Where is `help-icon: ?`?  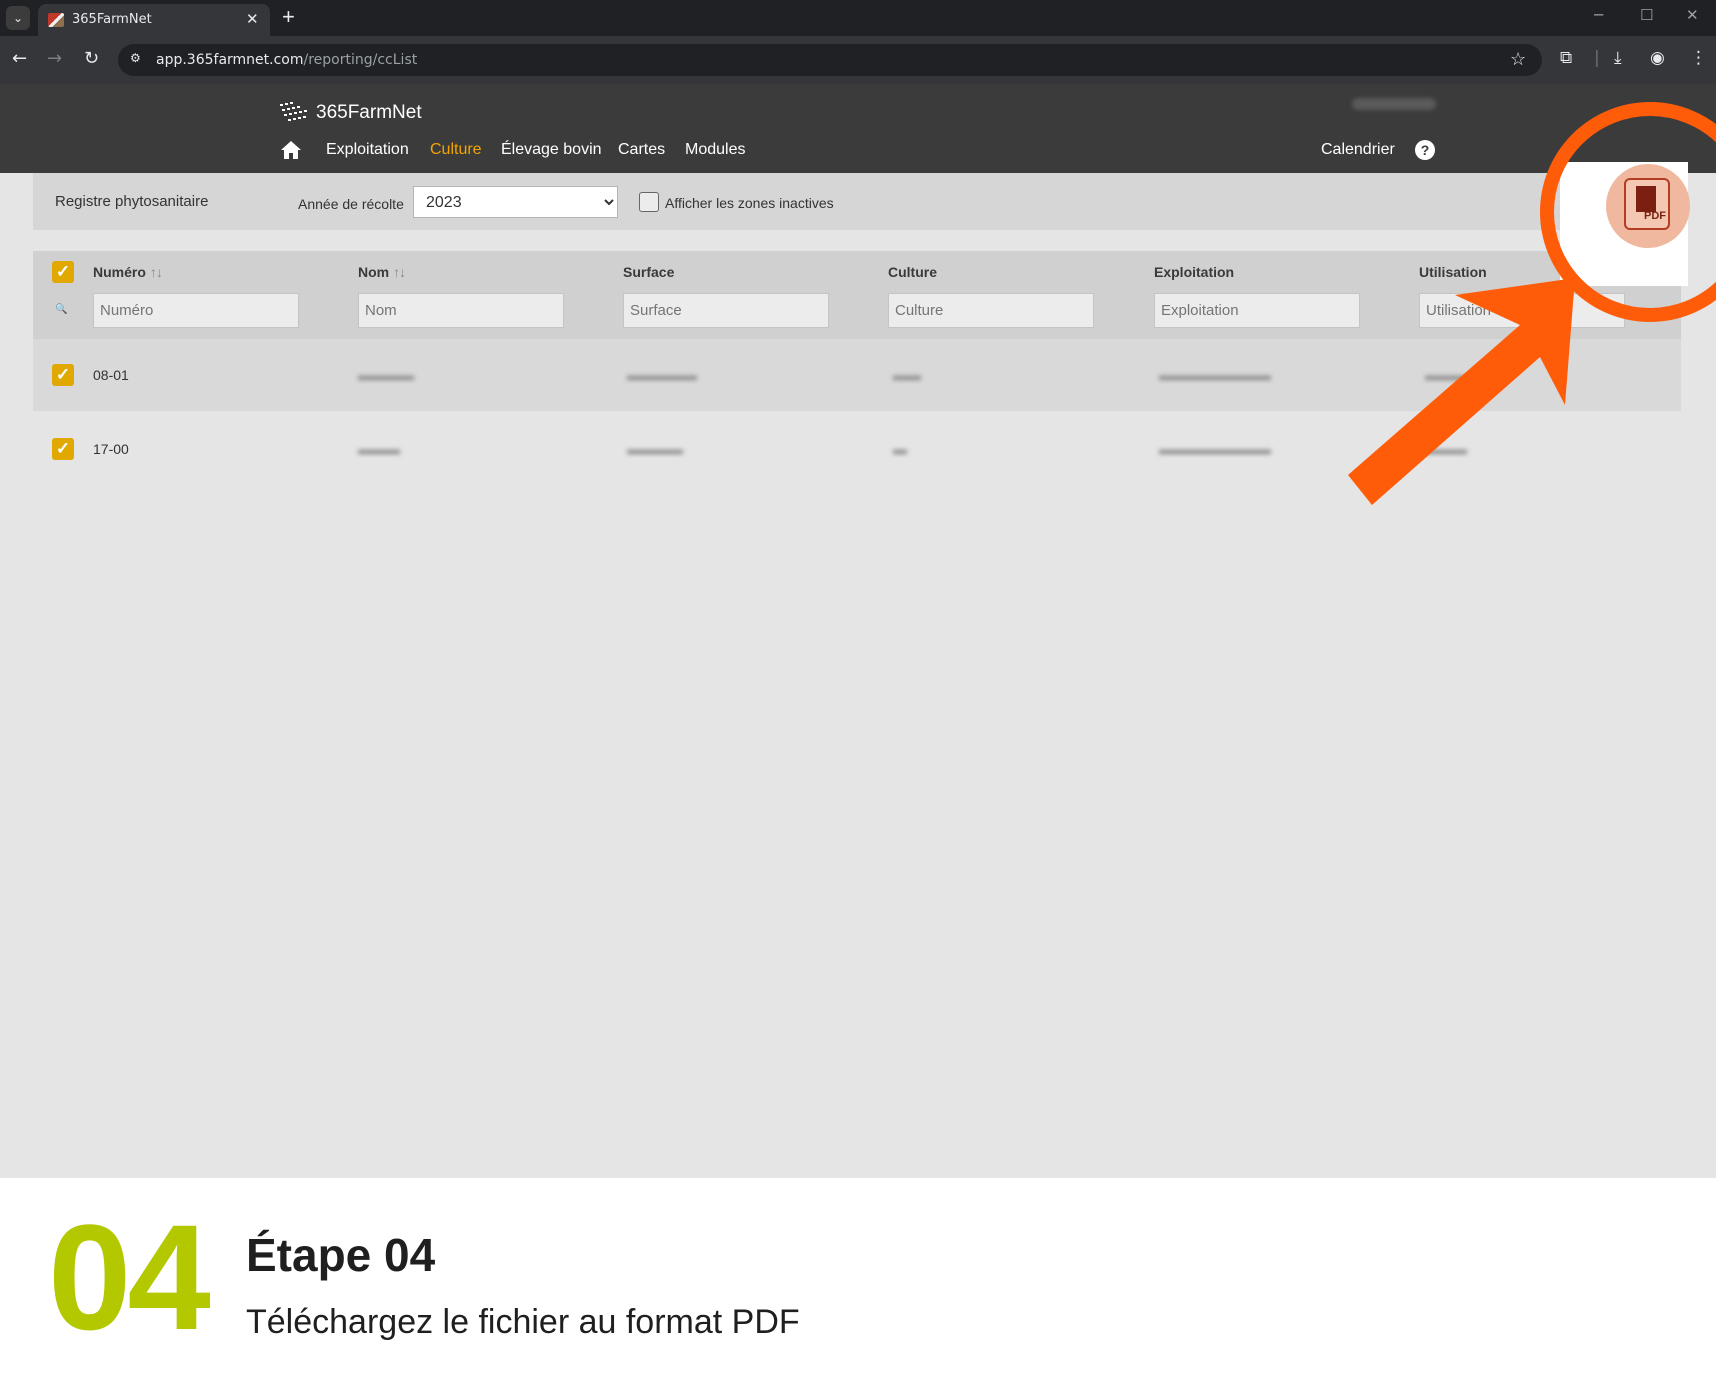
help-icon: ? is located at coordinates (1425, 150).